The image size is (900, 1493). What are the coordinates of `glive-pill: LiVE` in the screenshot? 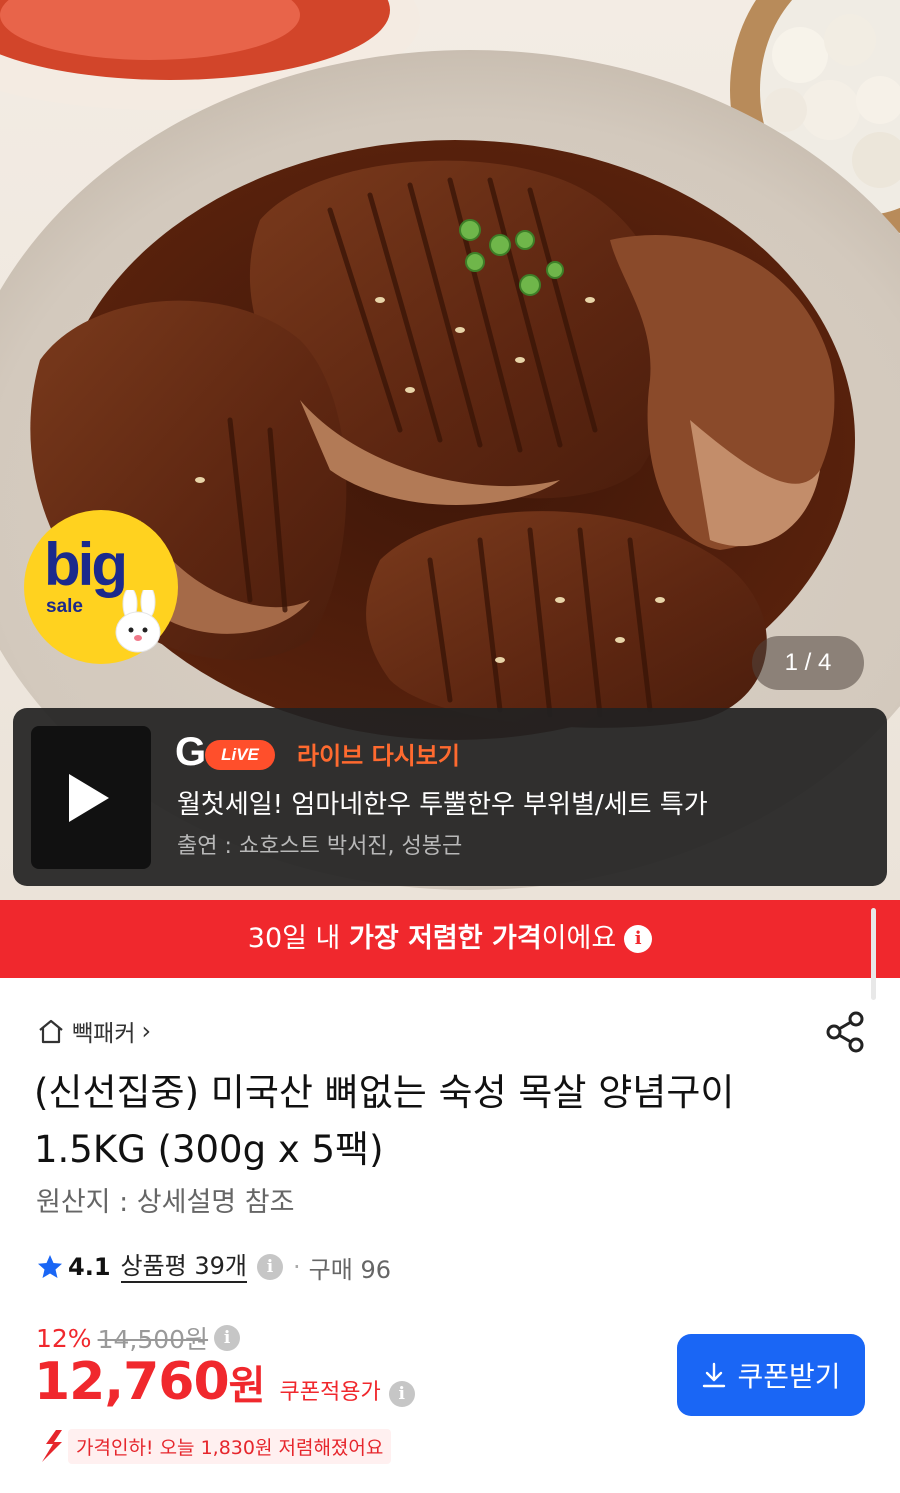 It's located at (240, 755).